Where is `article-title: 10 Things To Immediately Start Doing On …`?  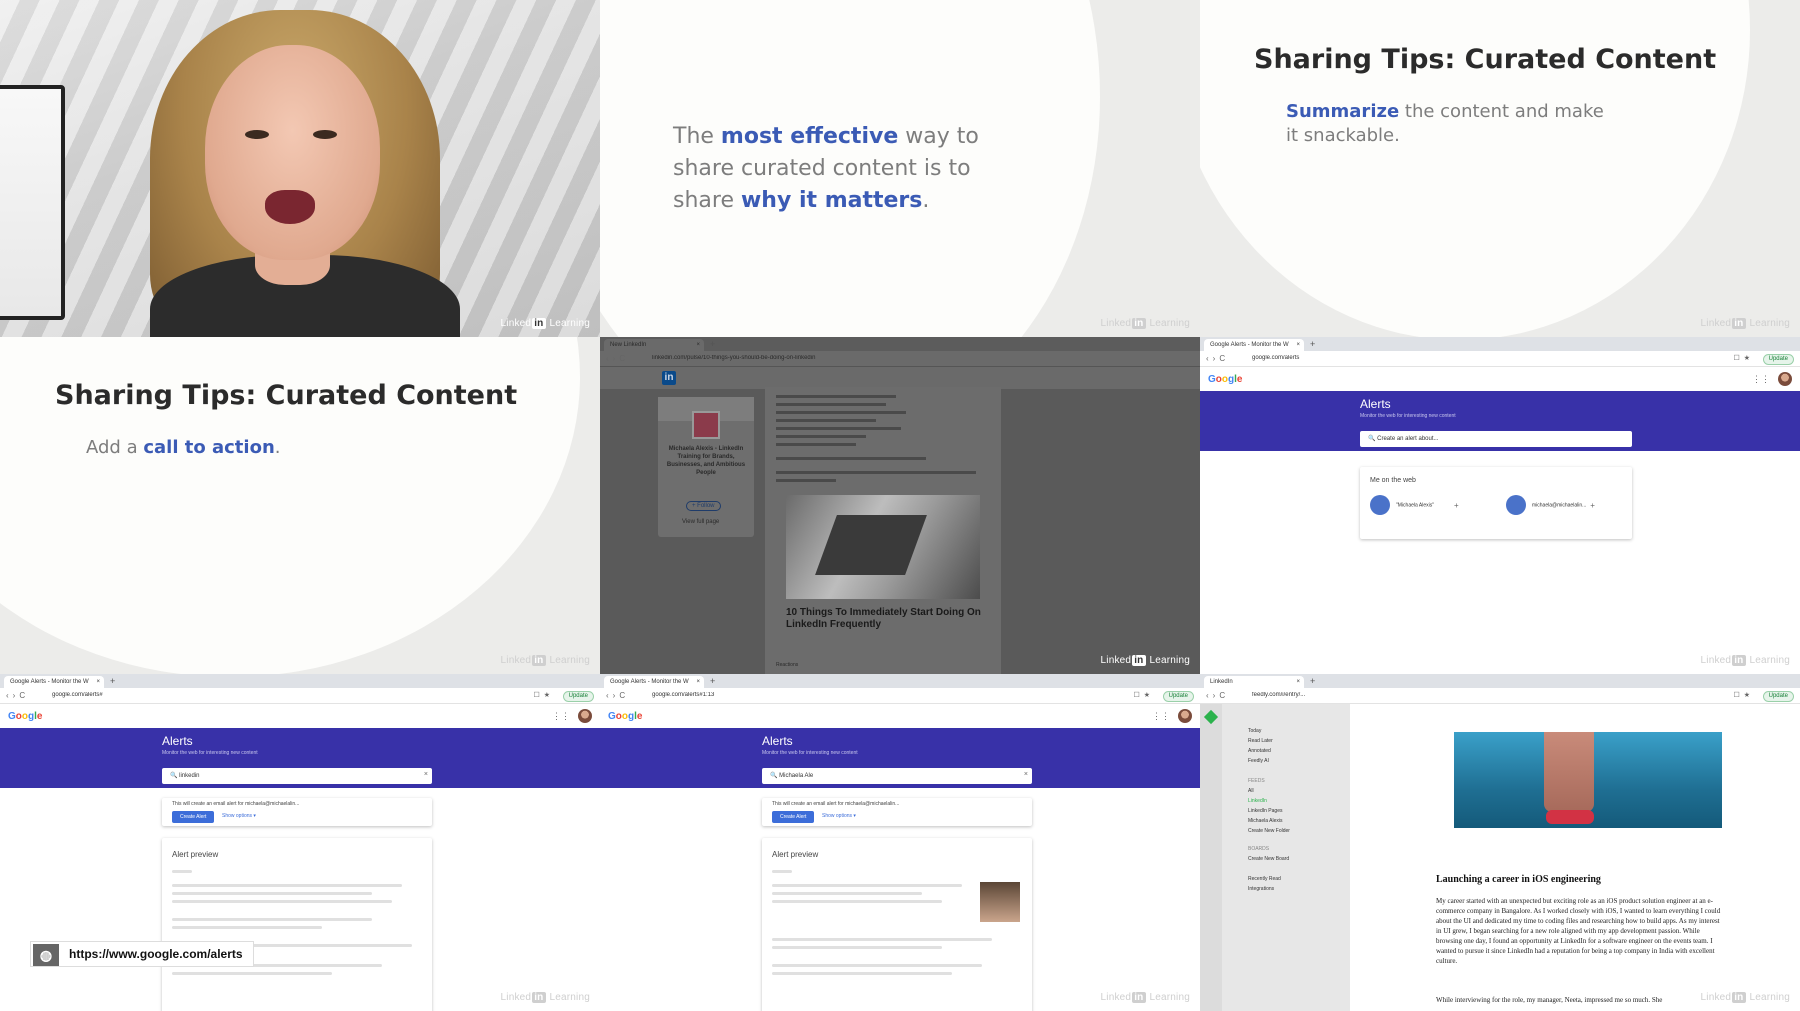 article-title: 10 Things To Immediately Start Doing On … is located at coordinates (886, 619).